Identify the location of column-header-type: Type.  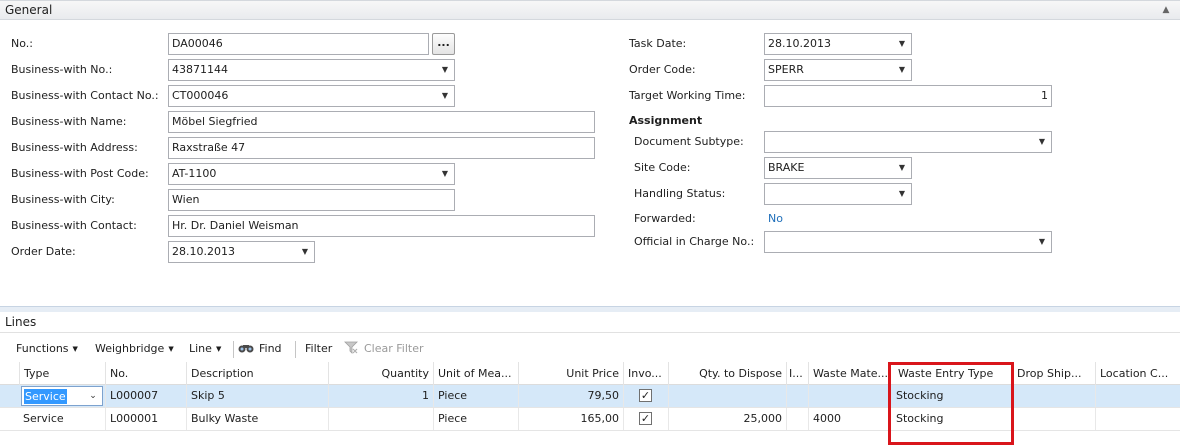
(62, 373).